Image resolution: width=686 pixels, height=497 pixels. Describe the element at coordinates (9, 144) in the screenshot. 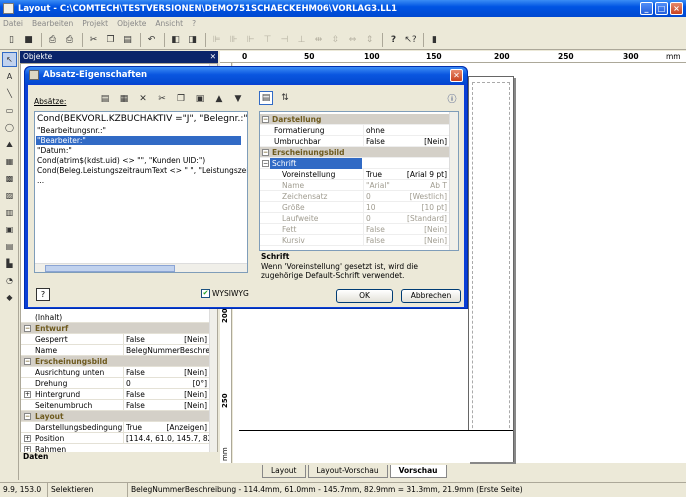

I see `chart-tool-icon: ⛰` at that location.